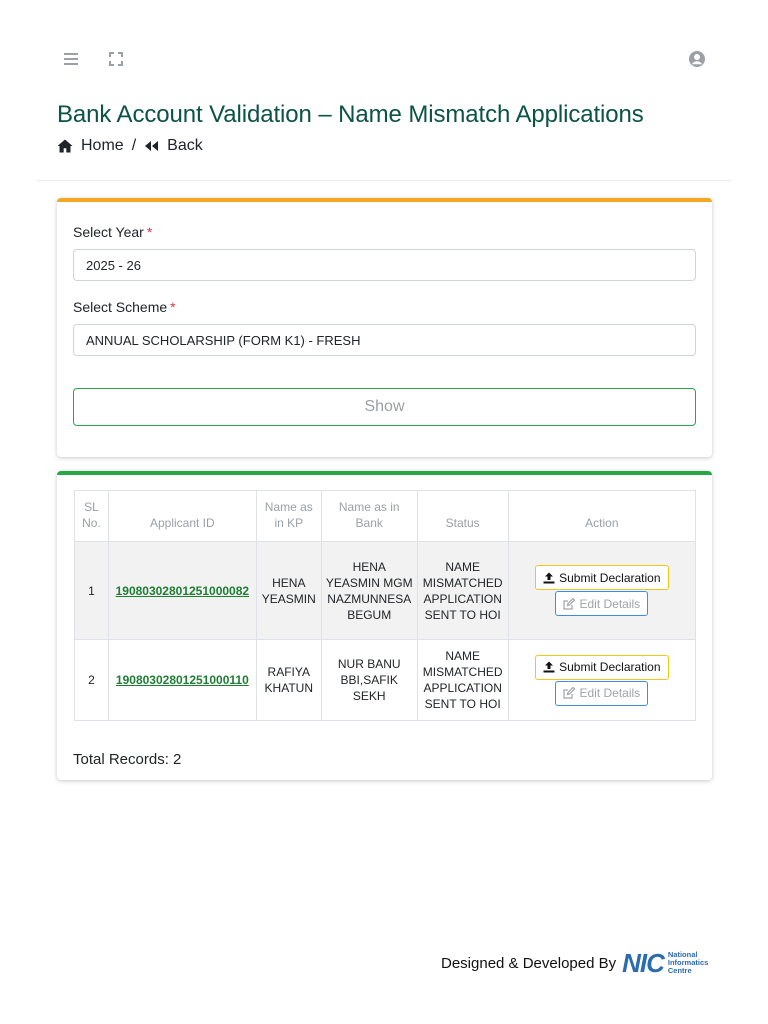 The height and width of the screenshot is (1024, 768). What do you see at coordinates (602, 516) in the screenshot?
I see `header-action: Action` at bounding box center [602, 516].